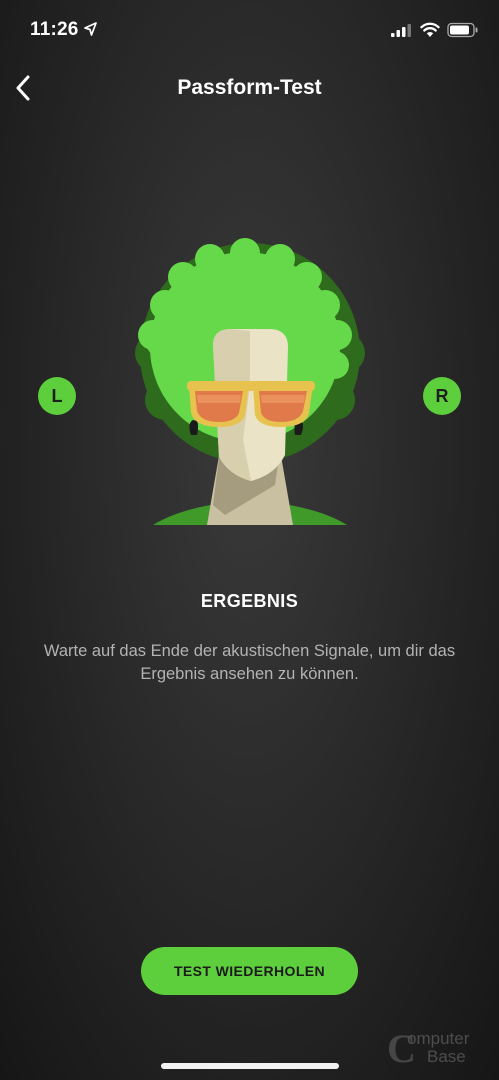 The image size is (499, 1080). Describe the element at coordinates (401, 30) in the screenshot. I see `cellular-signal-icon` at that location.